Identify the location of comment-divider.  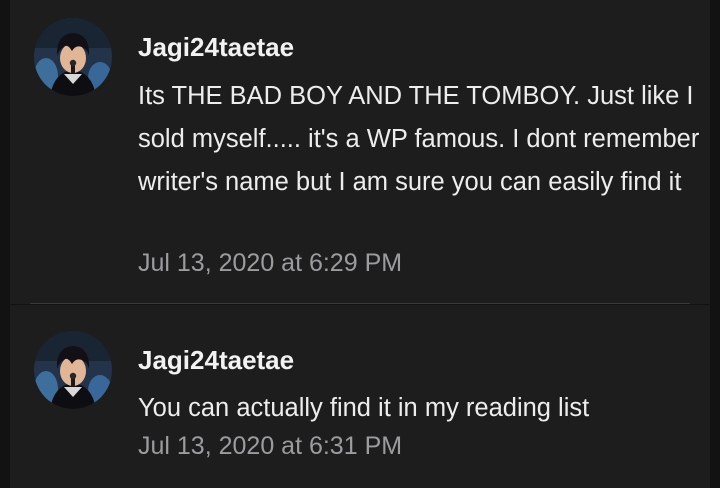
(360, 303).